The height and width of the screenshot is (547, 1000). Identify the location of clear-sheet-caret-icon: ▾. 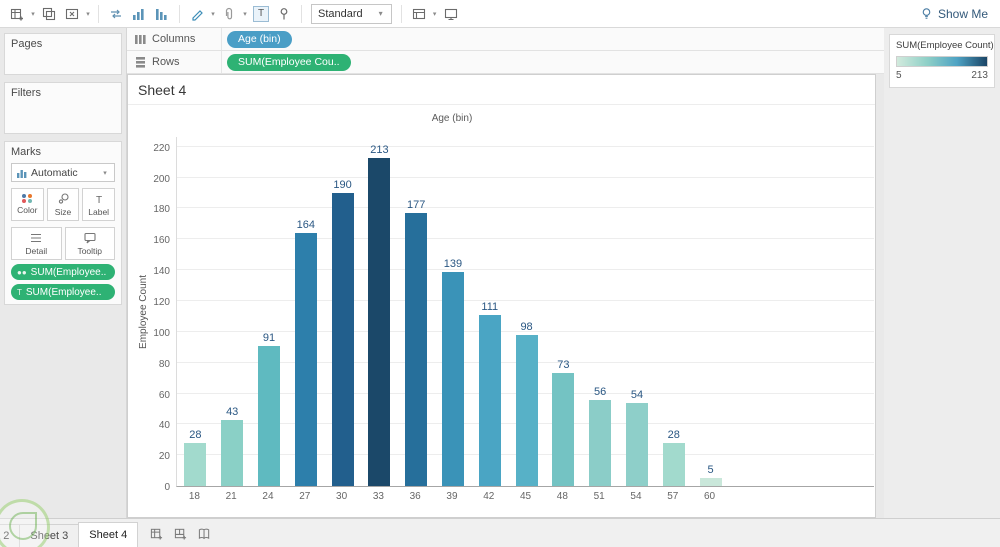
(88, 14).